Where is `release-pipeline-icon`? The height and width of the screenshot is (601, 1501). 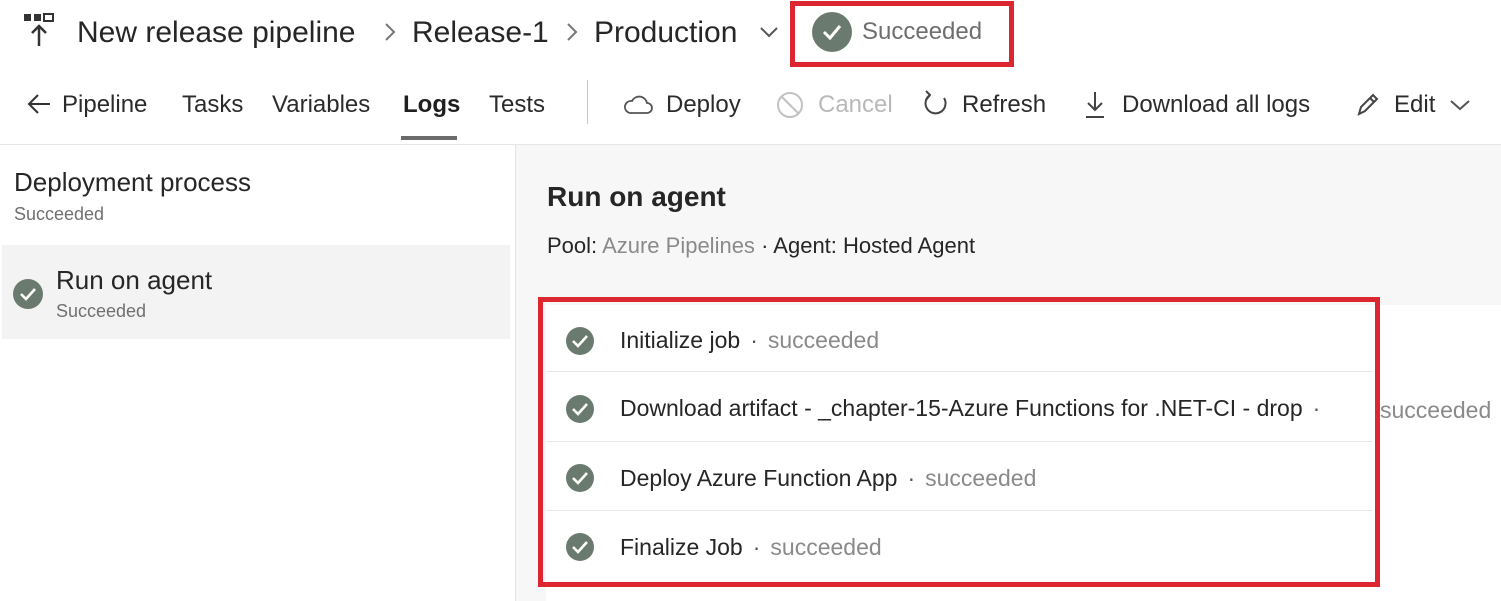
release-pipeline-icon is located at coordinates (39, 29).